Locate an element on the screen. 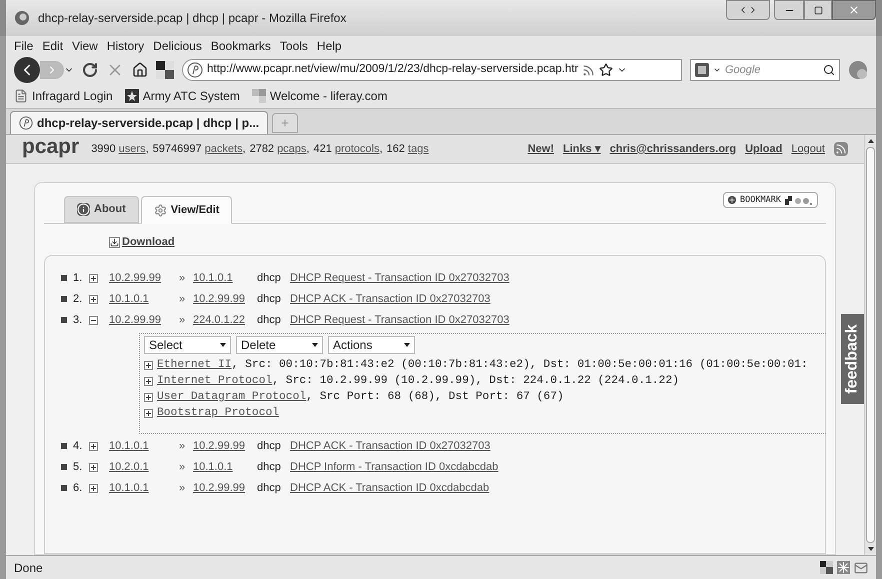  layer-info: , Src Port: 68 (68), Dst Port: 67 (67) is located at coordinates (435, 397).